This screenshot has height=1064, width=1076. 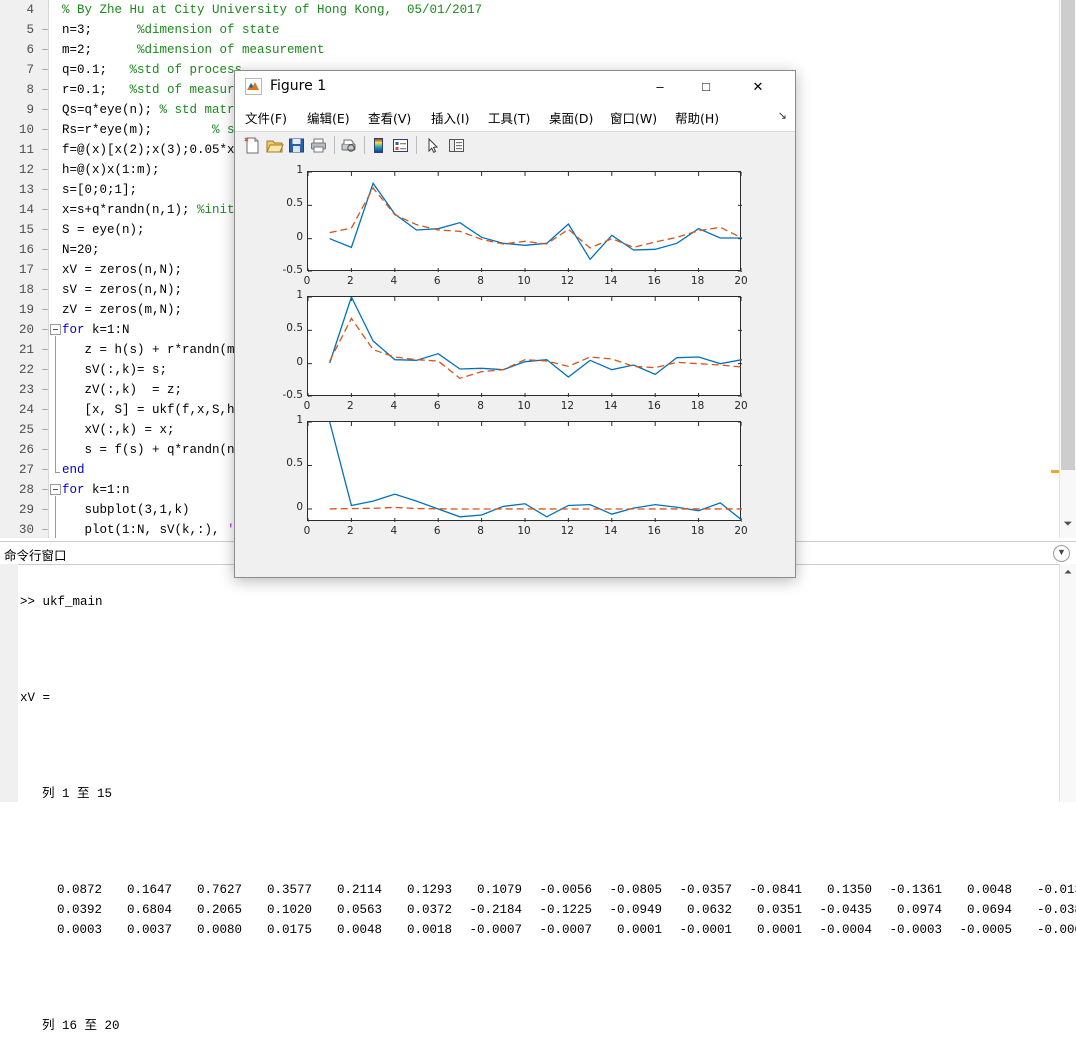 I want to click on matrix-cell: 0.0037, so click(x=149, y=930).